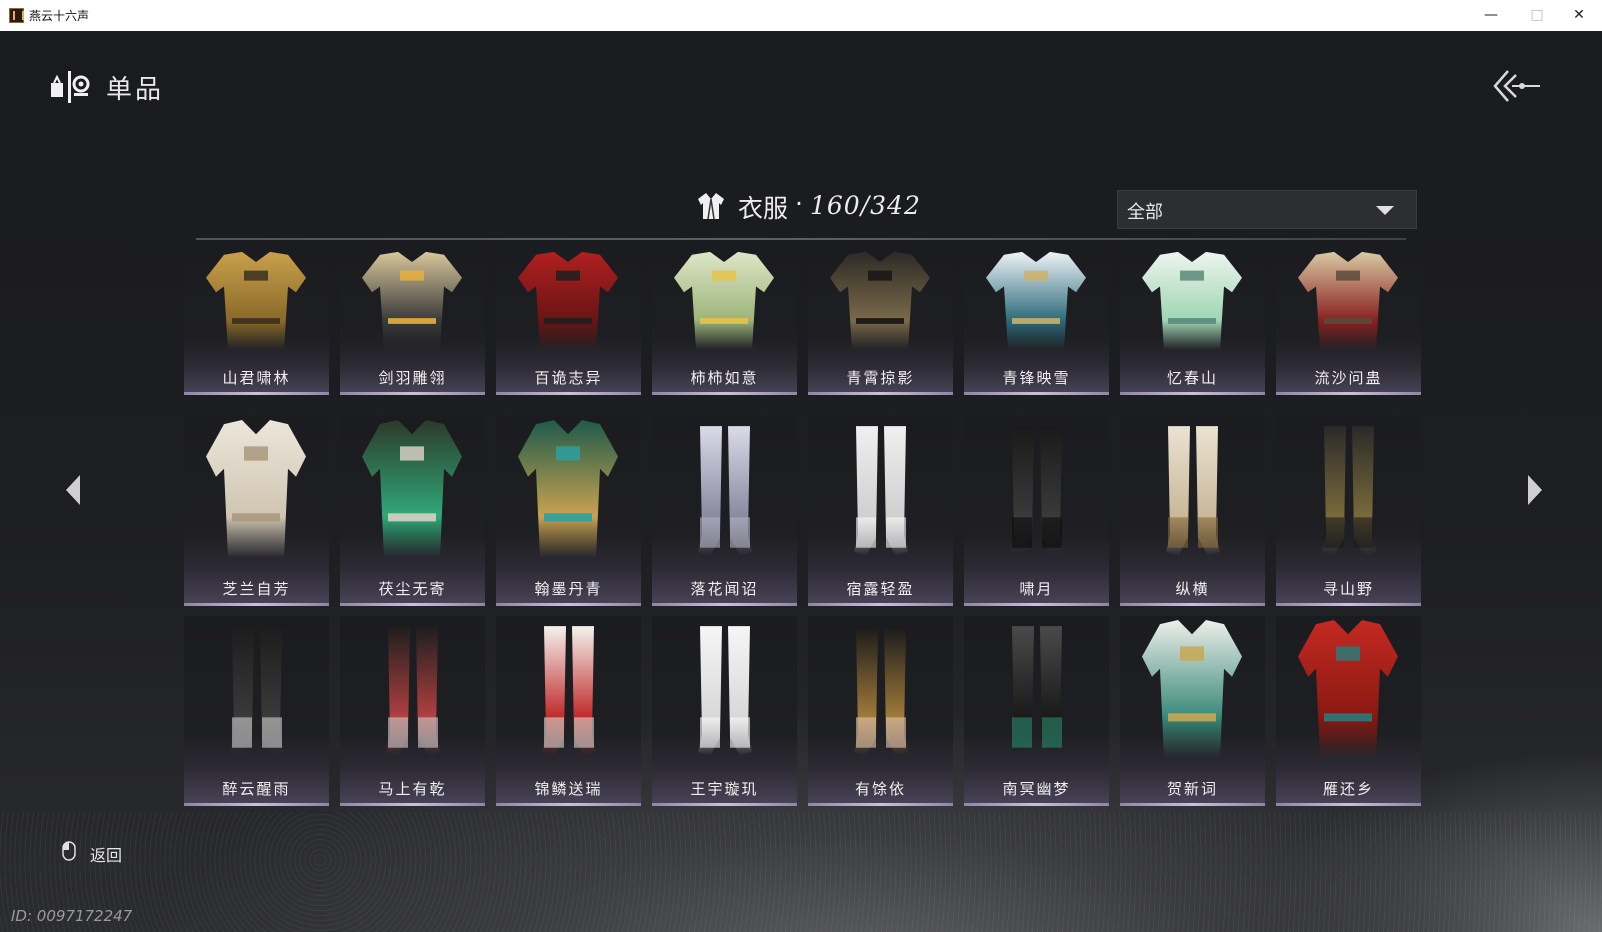 This screenshot has width=1602, height=932. Describe the element at coordinates (1348, 789) in the screenshot. I see `outfit-name: 雁还乡` at that location.